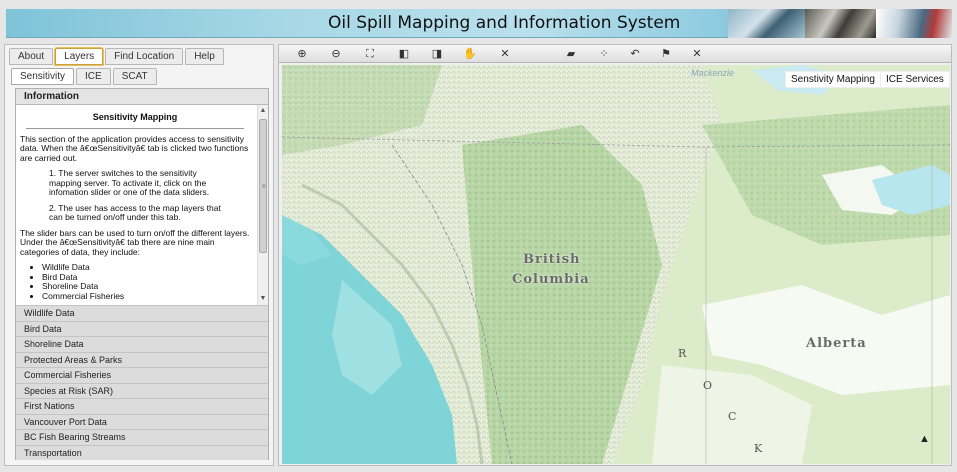 This screenshot has width=957, height=472. Describe the element at coordinates (135, 120) in the screenshot. I see `info-heading: Sensitivity Mapping` at that location.